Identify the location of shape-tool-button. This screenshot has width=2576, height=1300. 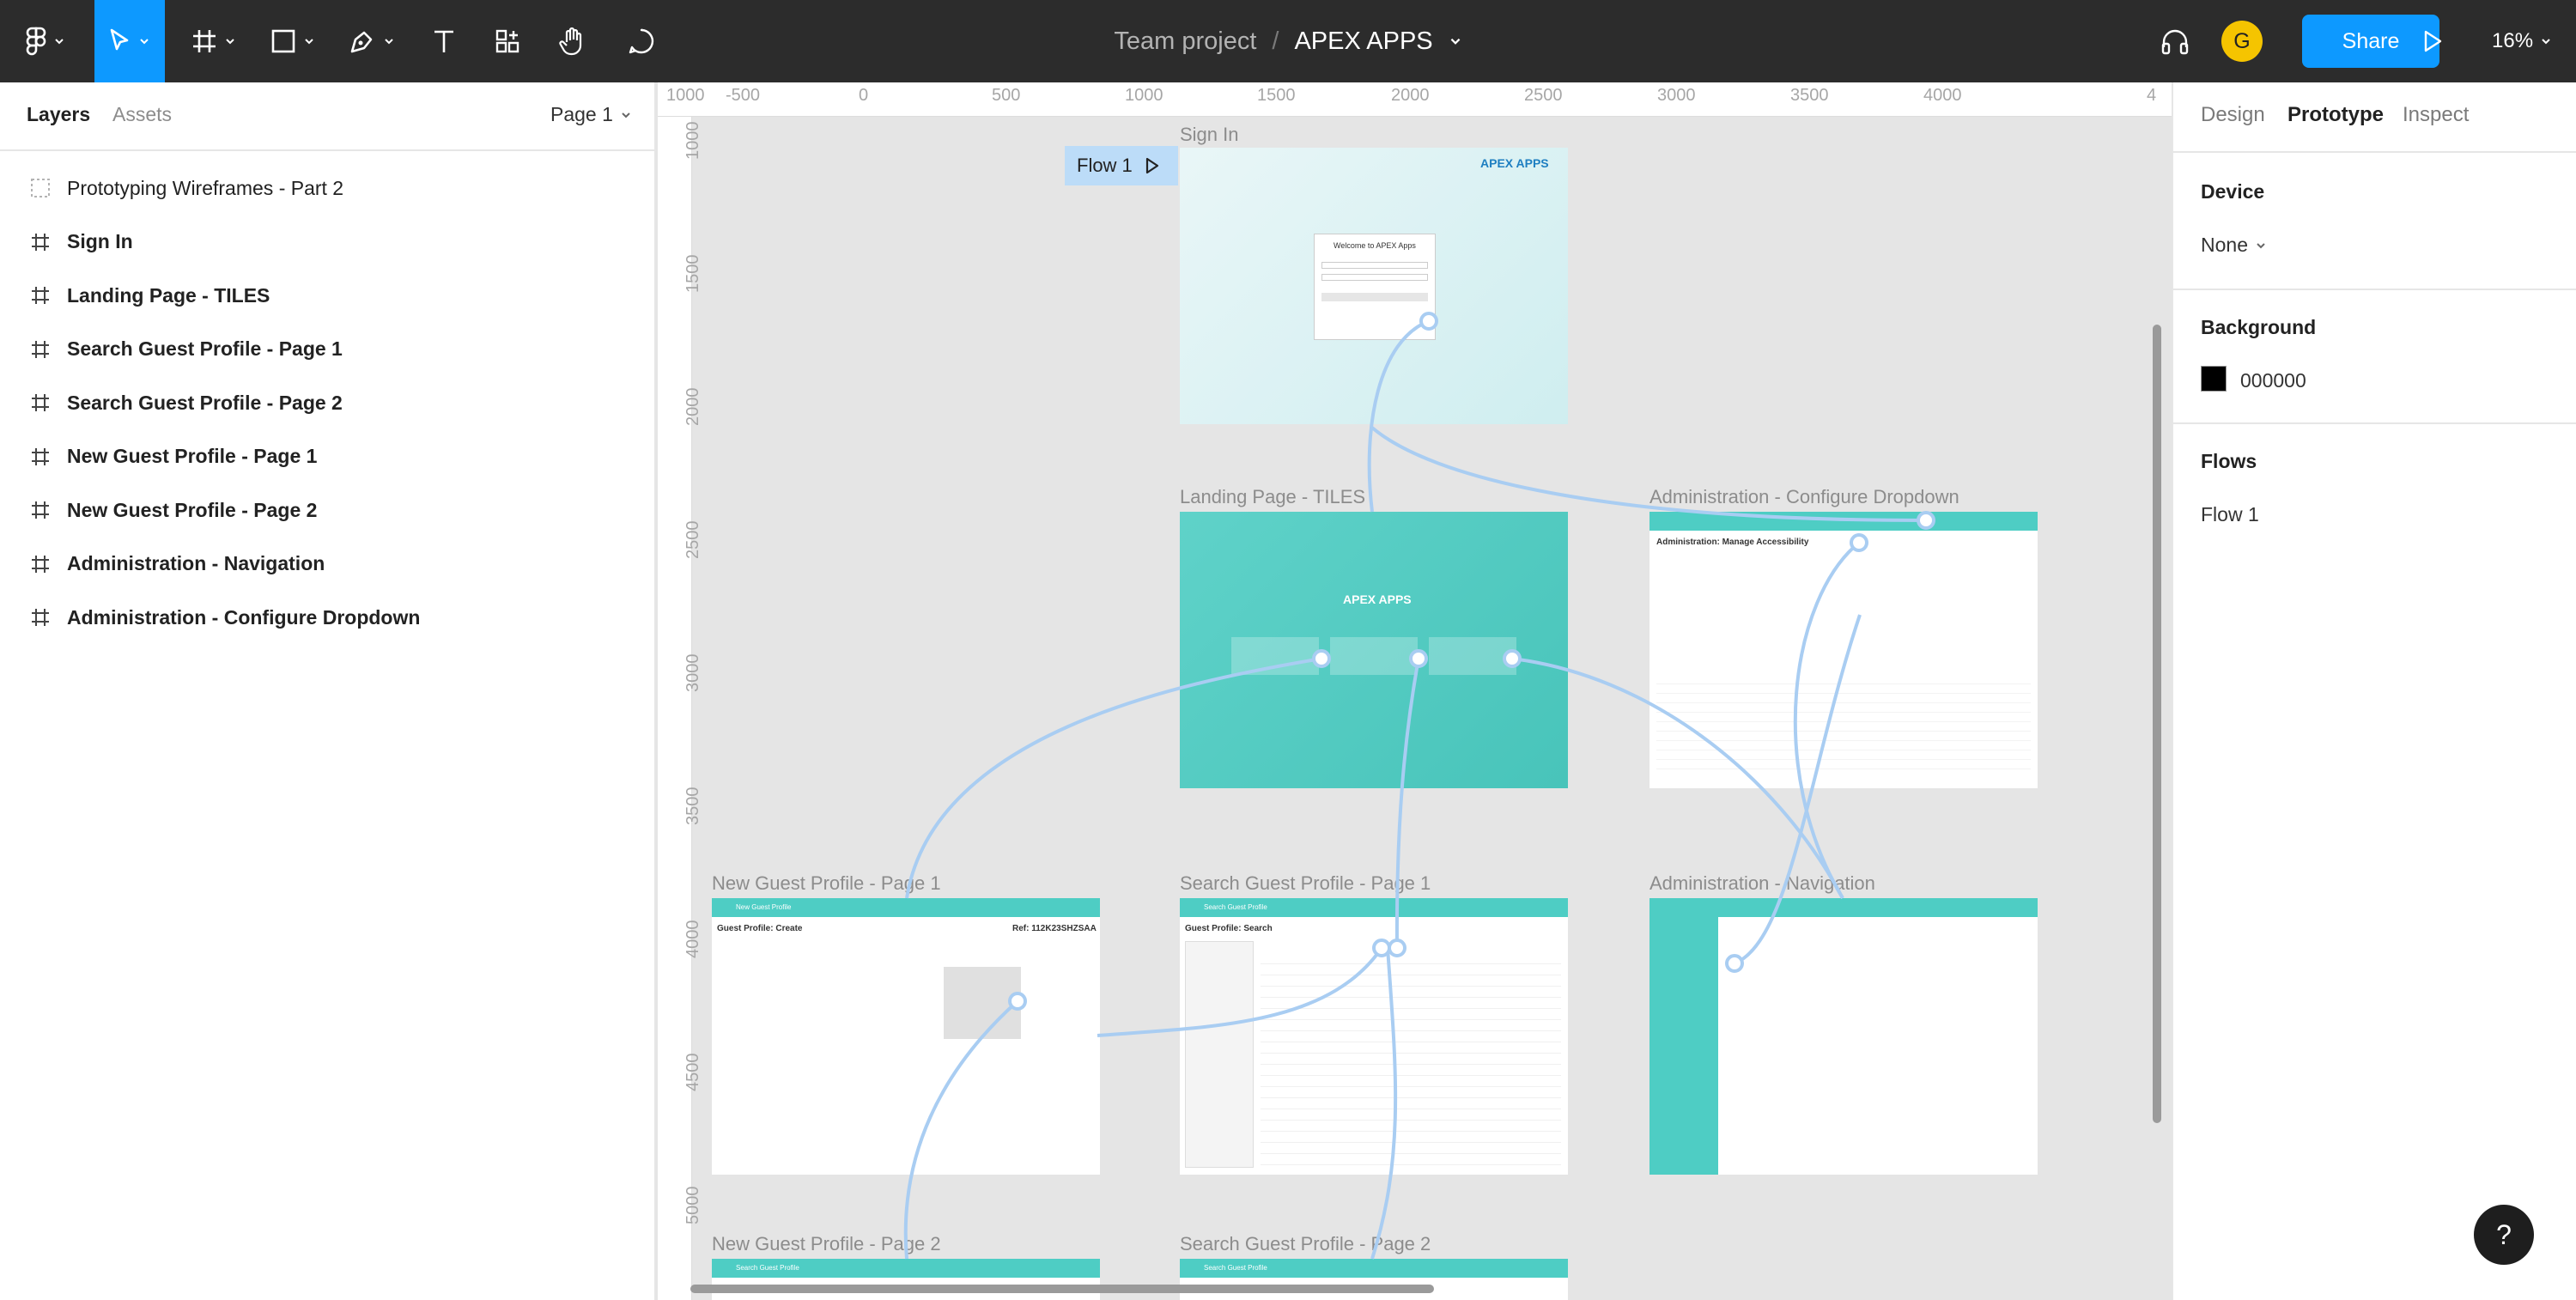
(293, 41).